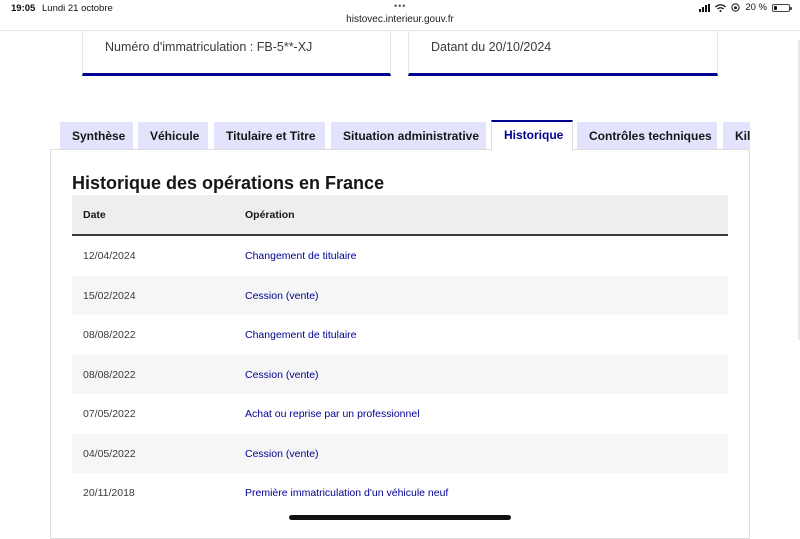 This screenshot has width=800, height=539. What do you see at coordinates (782, 7) in the screenshot?
I see `battery-icon` at bounding box center [782, 7].